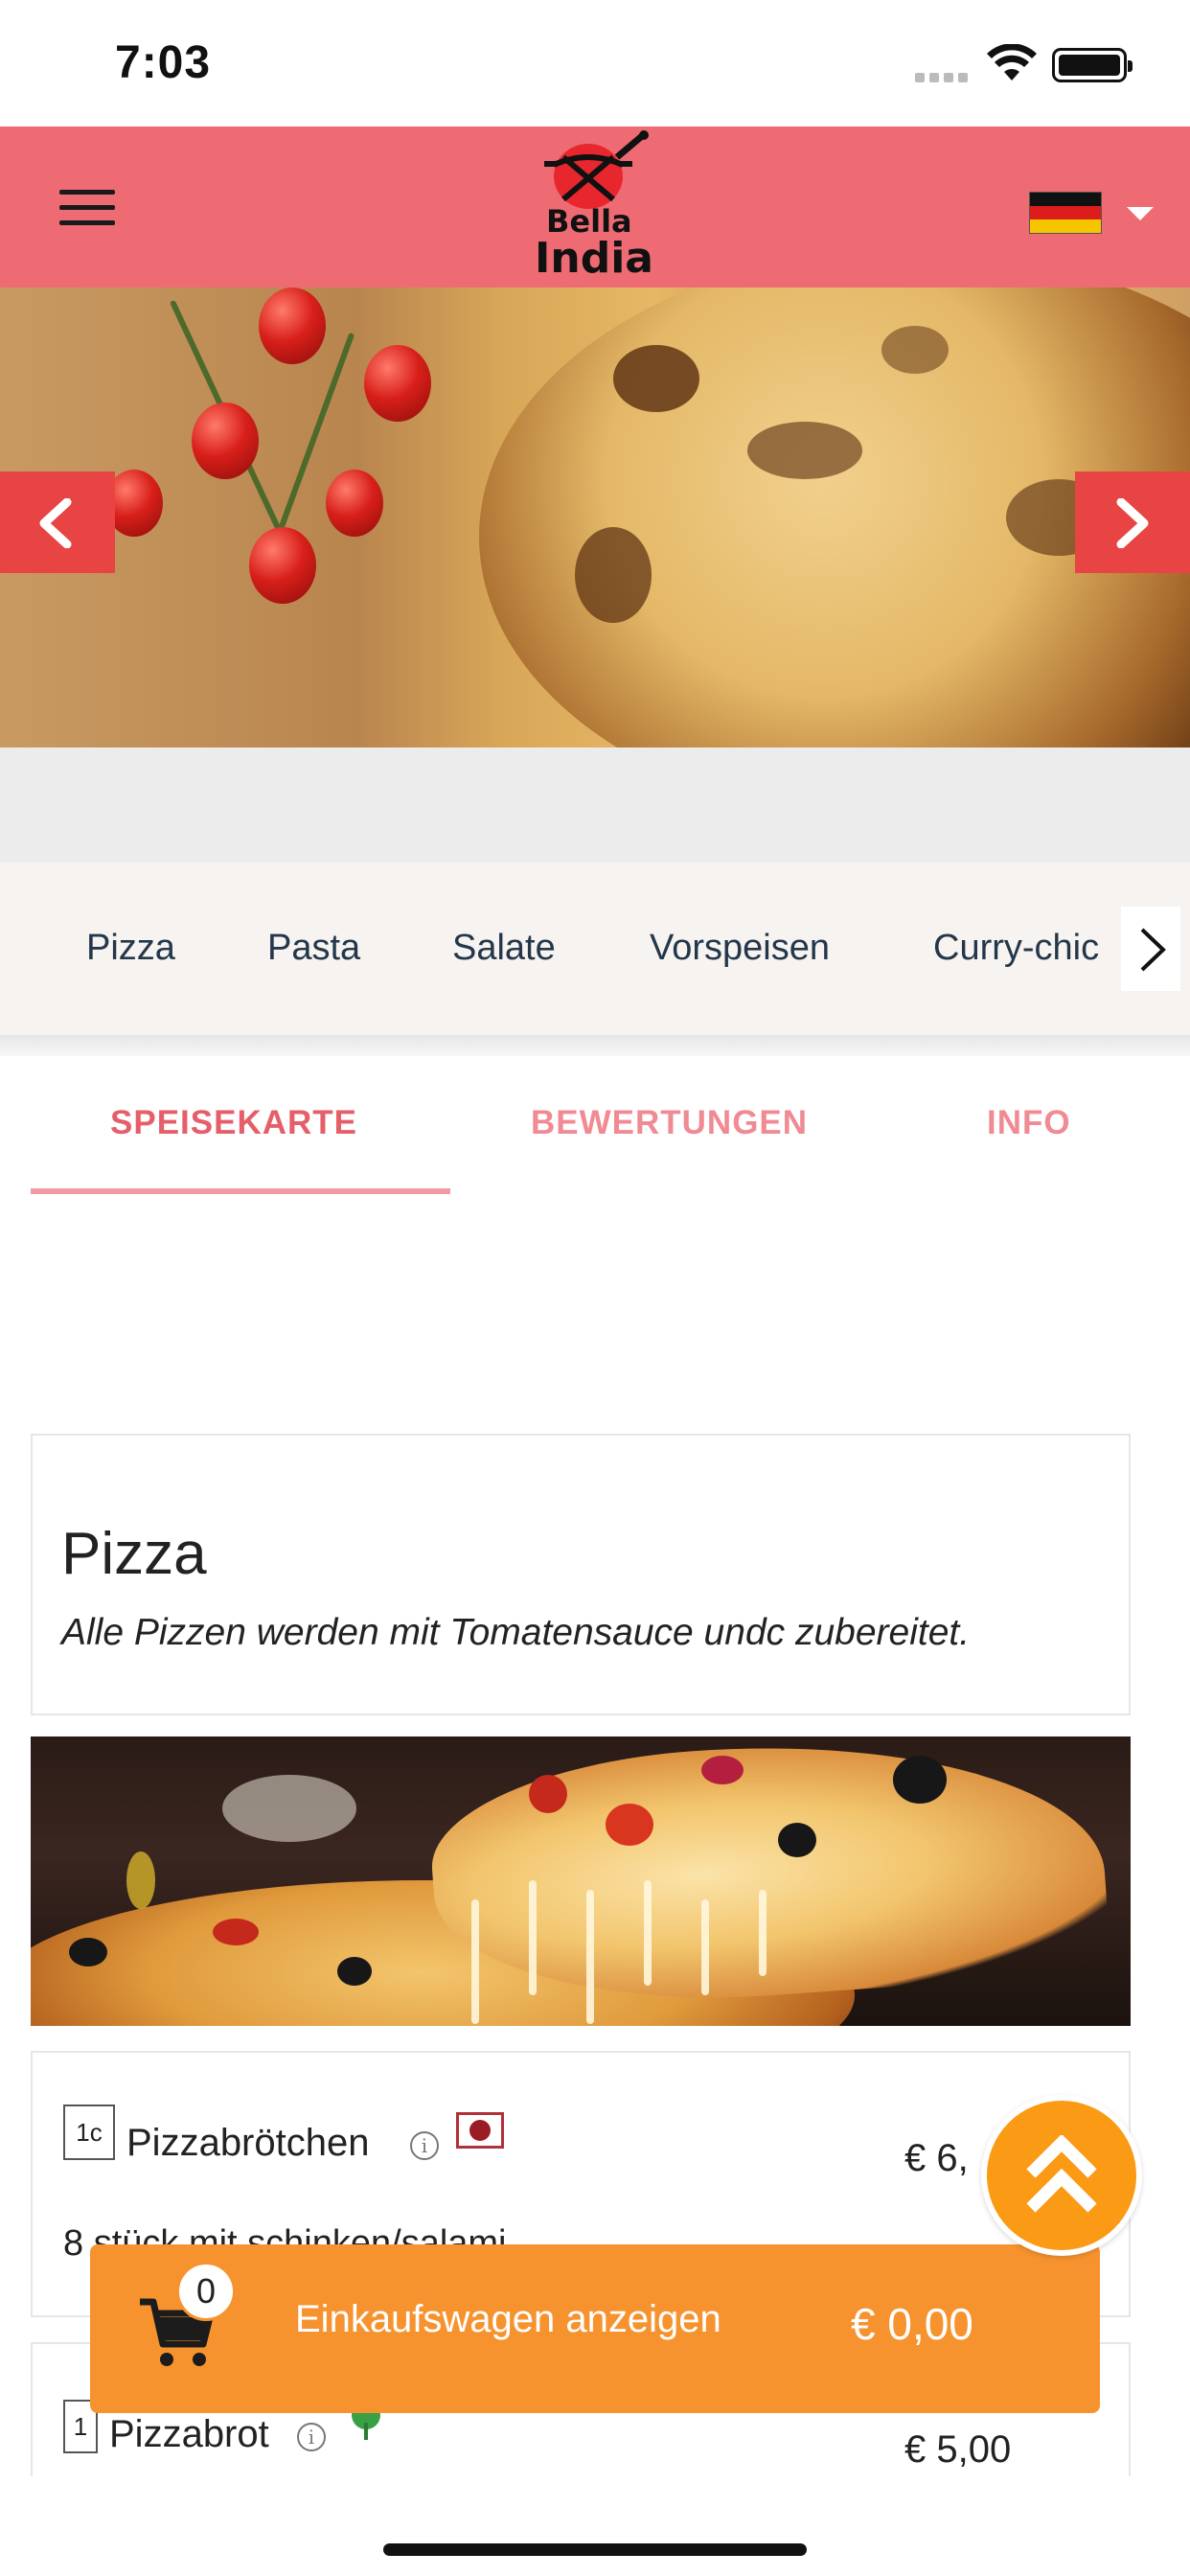 This screenshot has width=1190, height=2576. Describe the element at coordinates (480, 2130) in the screenshot. I see `allergen-badge` at that location.